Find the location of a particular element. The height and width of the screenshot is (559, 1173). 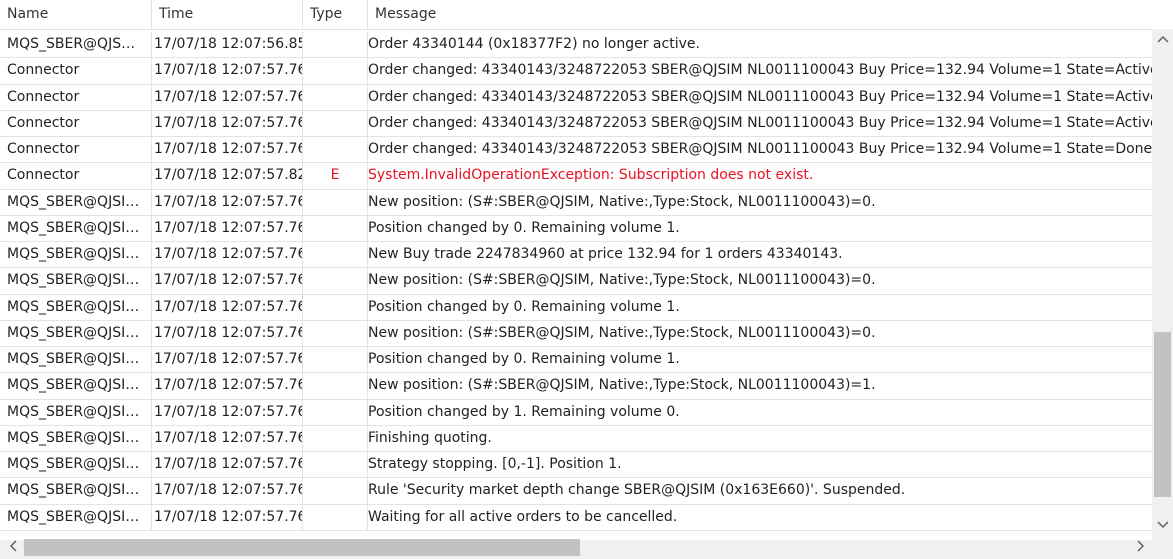

cell-type: E is located at coordinates (335, 176).